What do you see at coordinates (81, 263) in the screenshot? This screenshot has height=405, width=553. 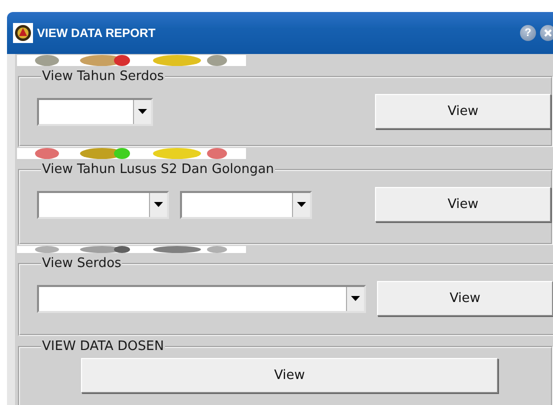 I see `group-label: View Serdos` at bounding box center [81, 263].